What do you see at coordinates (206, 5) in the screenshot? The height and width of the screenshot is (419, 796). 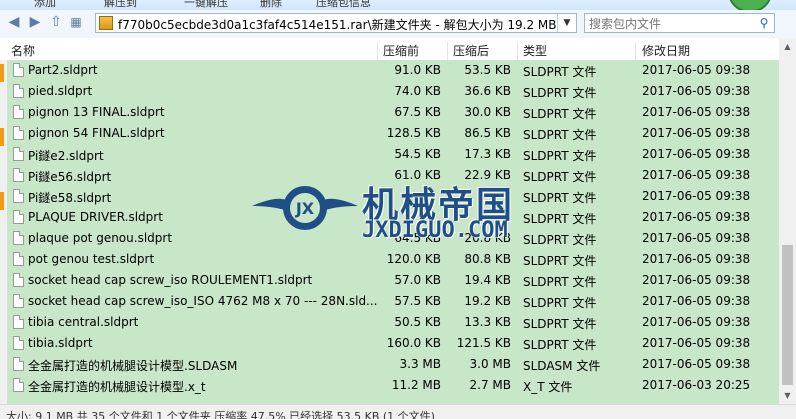 I see `toolbar-oneclick-button: 一键解压` at bounding box center [206, 5].